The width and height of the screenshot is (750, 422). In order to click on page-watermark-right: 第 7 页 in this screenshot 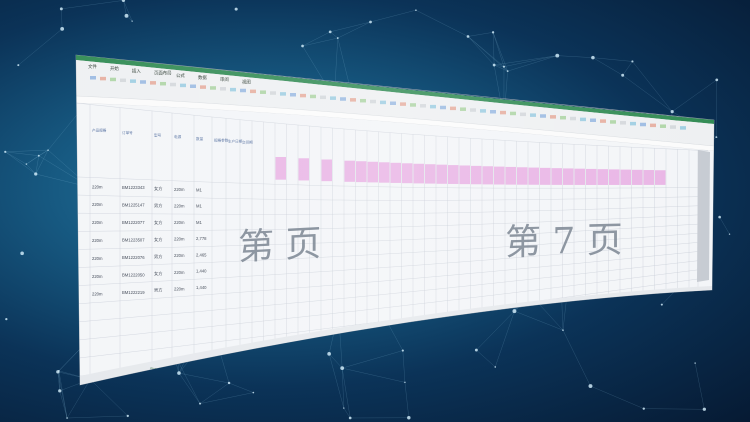, I will do `click(564, 242)`.